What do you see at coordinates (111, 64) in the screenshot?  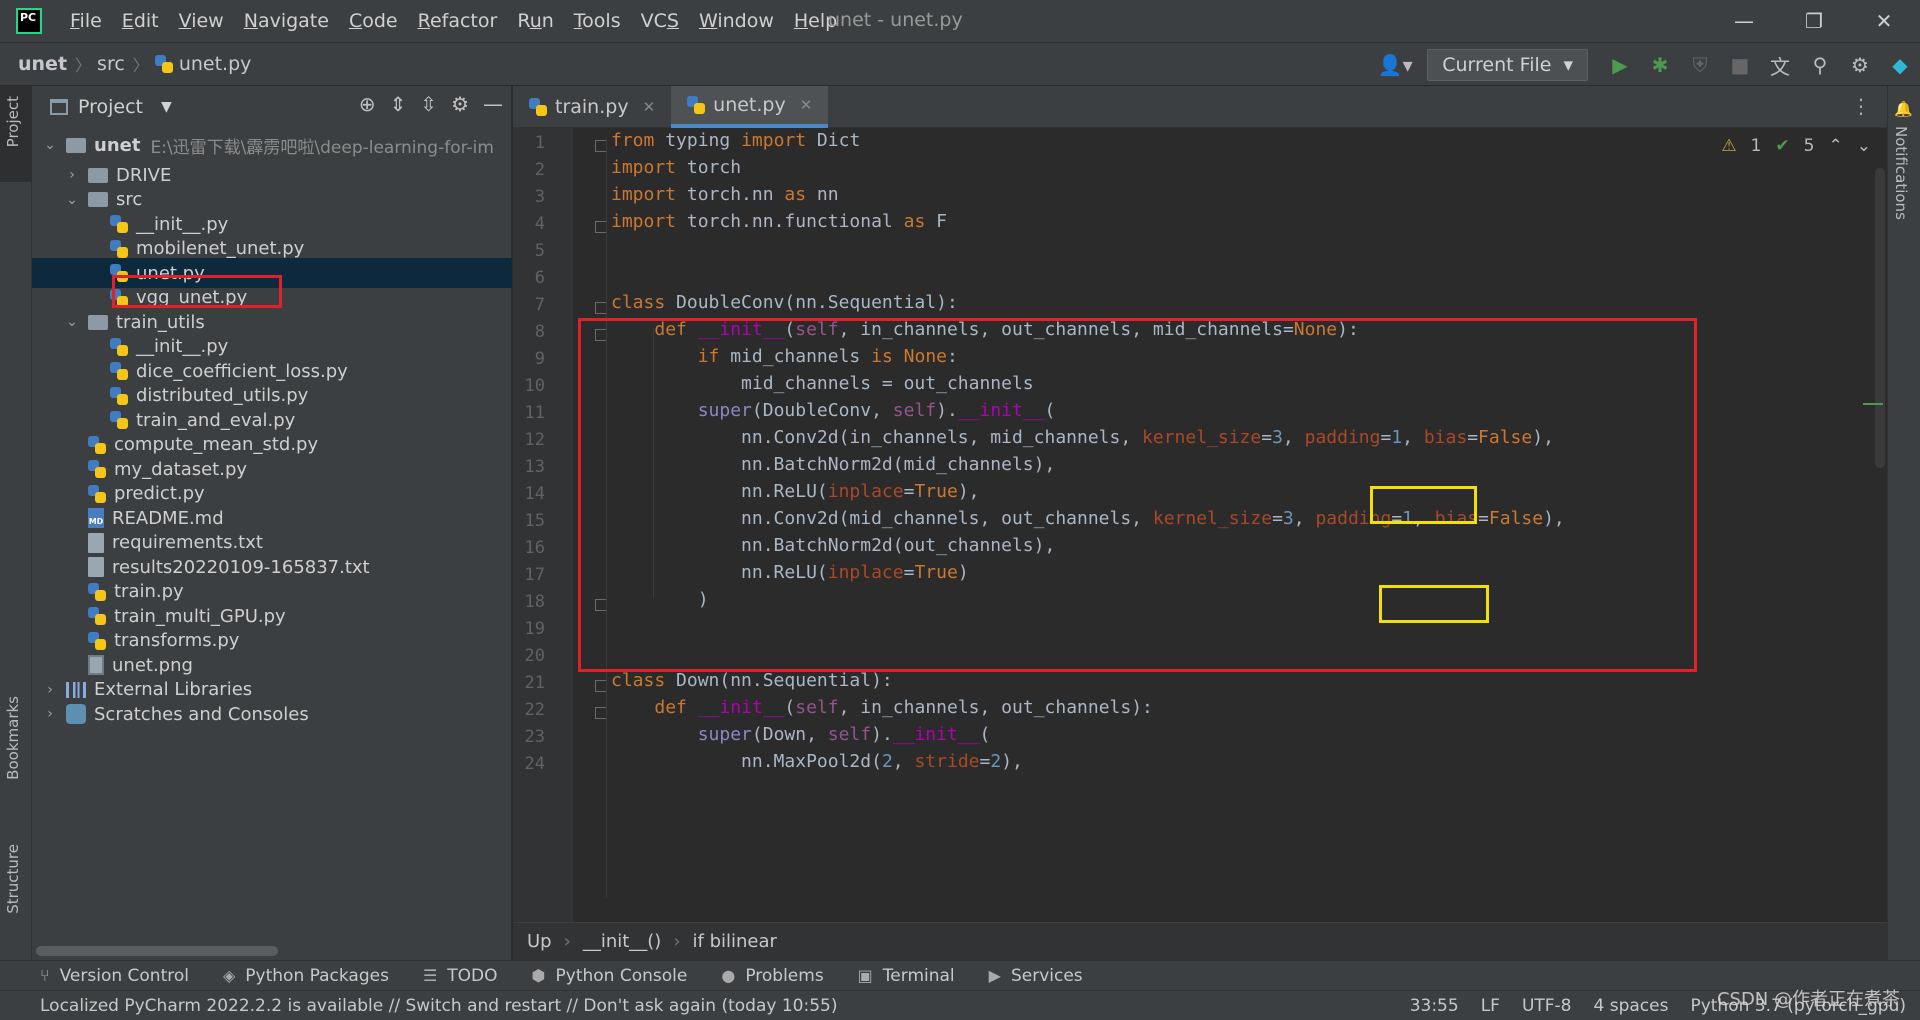 I see `breadcrumb-src: src` at bounding box center [111, 64].